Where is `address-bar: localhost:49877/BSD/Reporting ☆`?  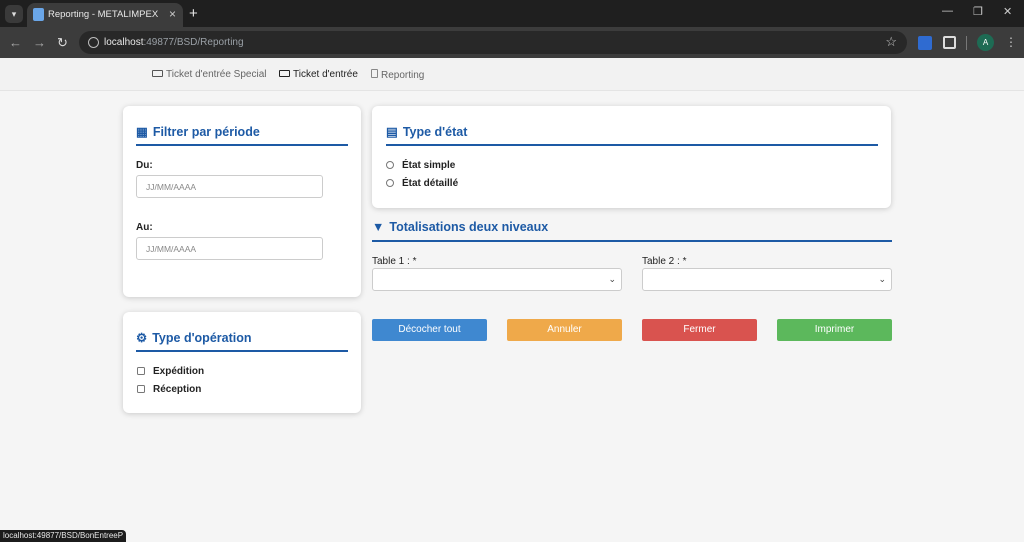 address-bar: localhost:49877/BSD/Reporting ☆ is located at coordinates (493, 42).